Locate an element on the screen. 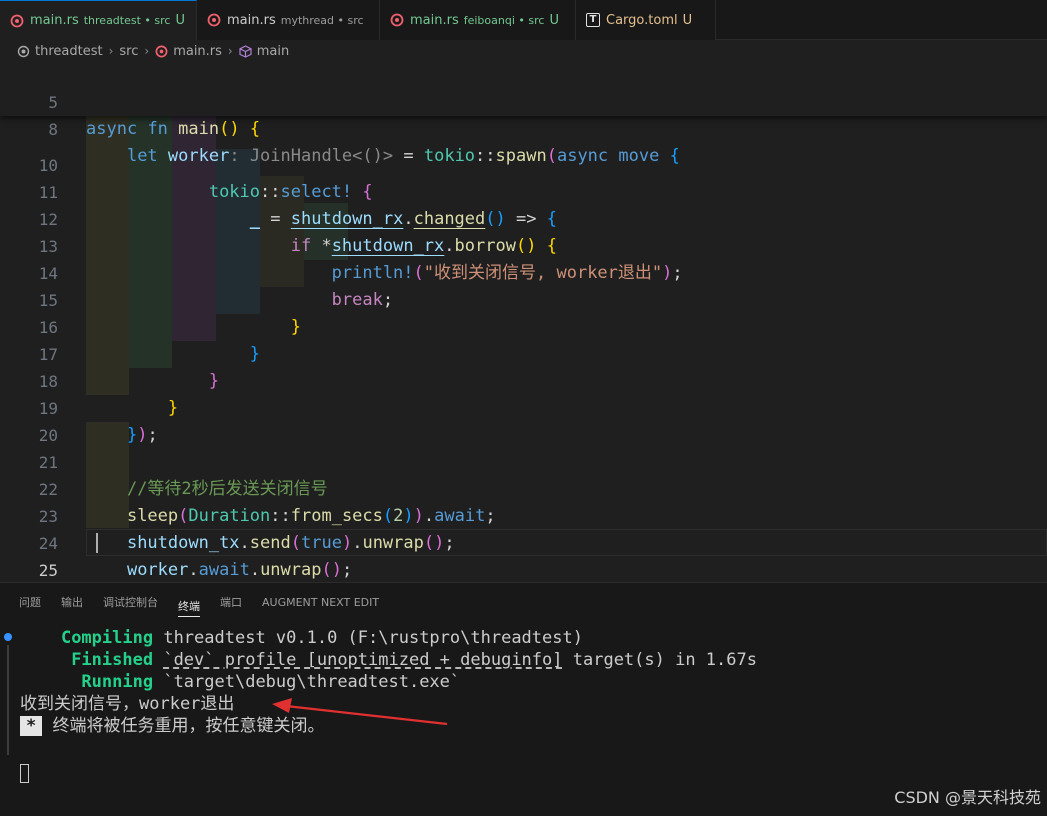 This screenshot has height=816, width=1047. code-line: 5 async fn main() { is located at coordinates (523, 100).